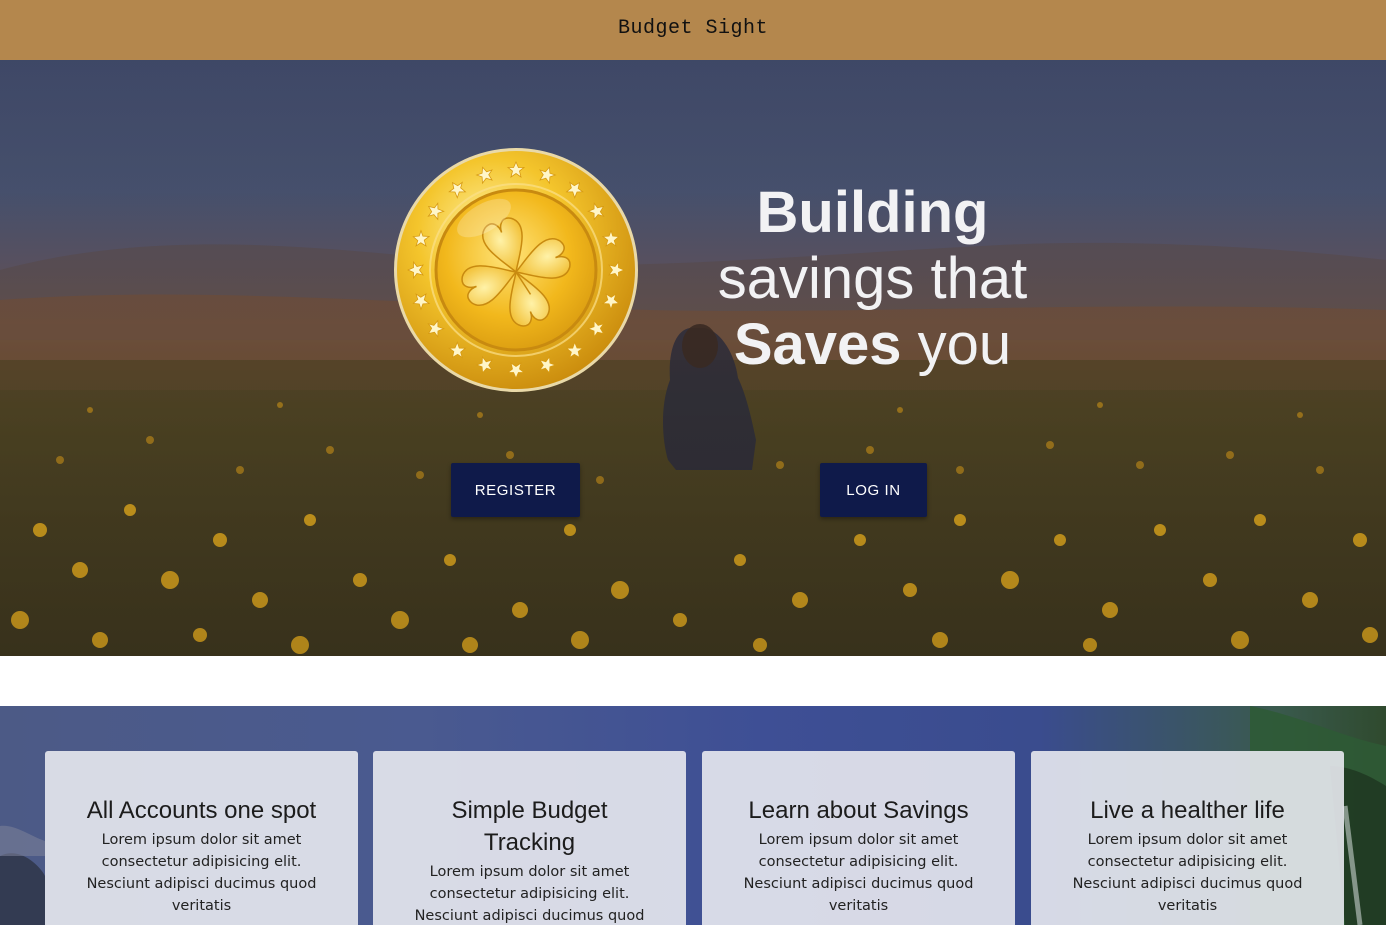 This screenshot has height=925, width=1386. Describe the element at coordinates (858, 810) in the screenshot. I see `feature-card-title: Learn about Savings` at that location.